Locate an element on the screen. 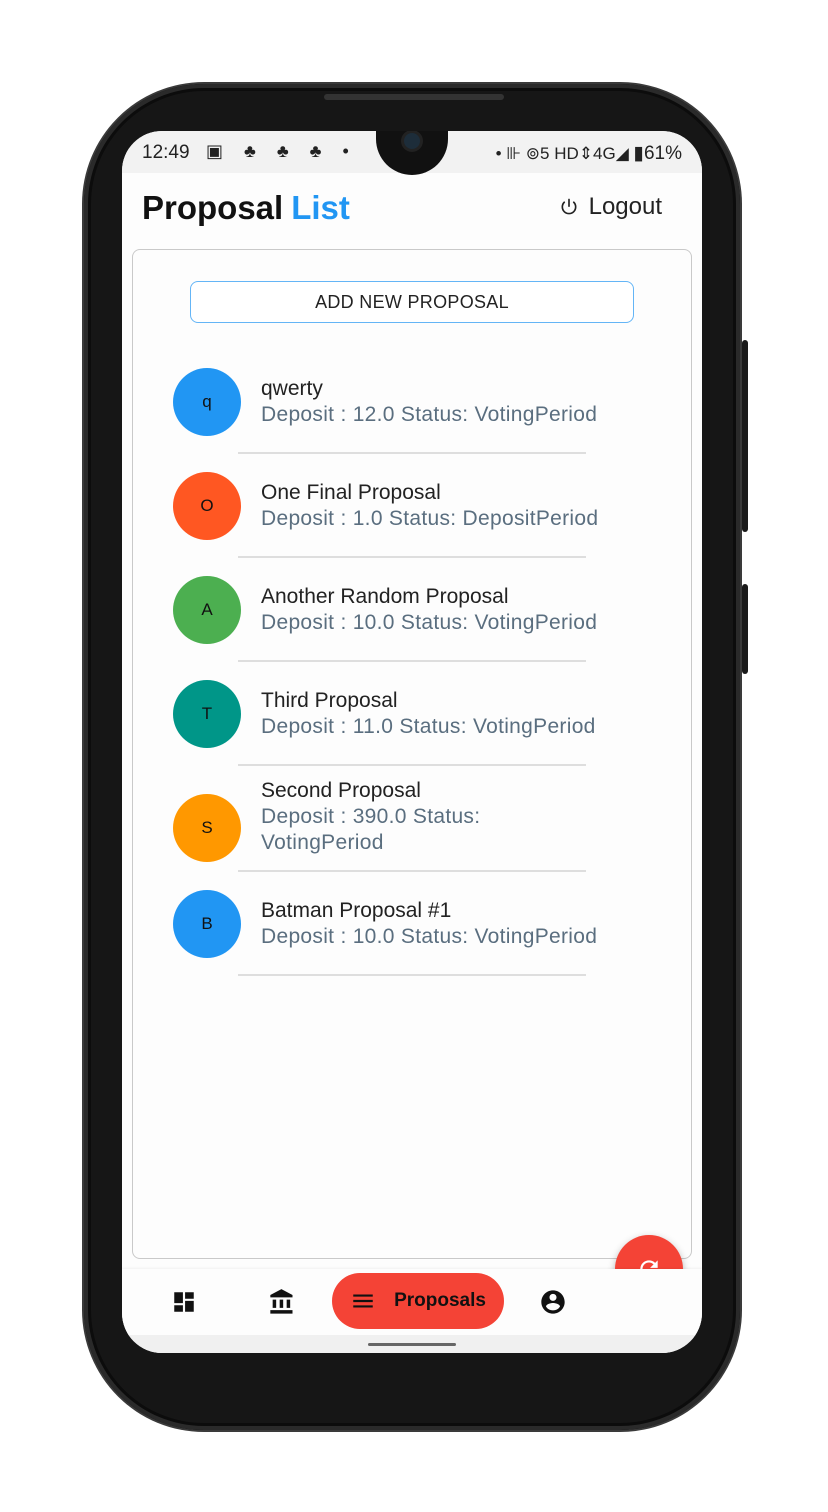  menu-icon is located at coordinates (363, 1301).